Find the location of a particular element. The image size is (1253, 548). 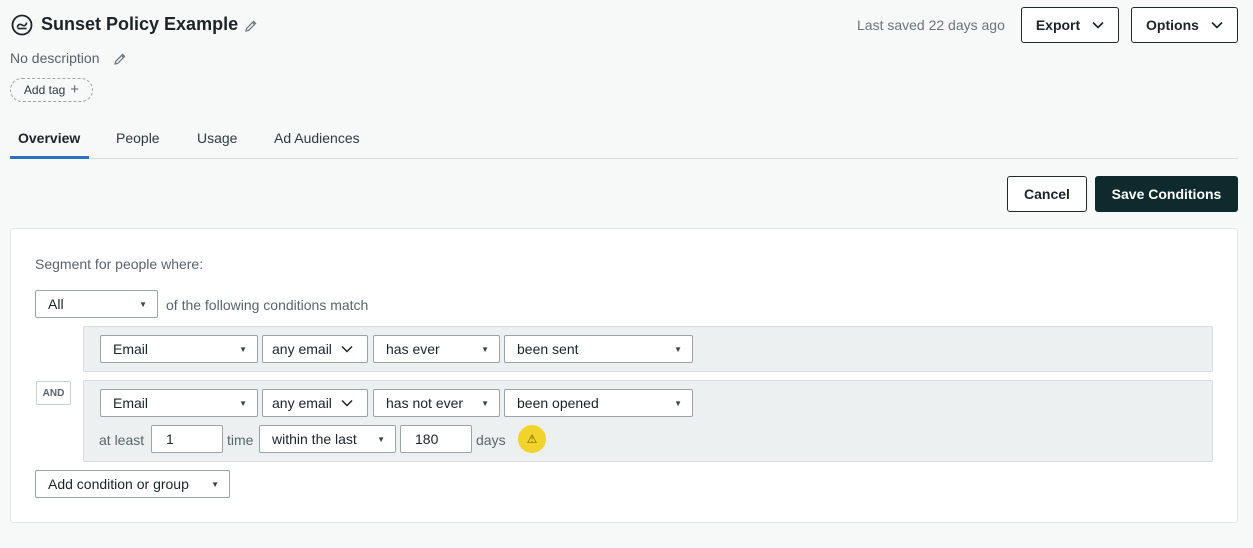

warning-icon: ⚠ is located at coordinates (532, 439).